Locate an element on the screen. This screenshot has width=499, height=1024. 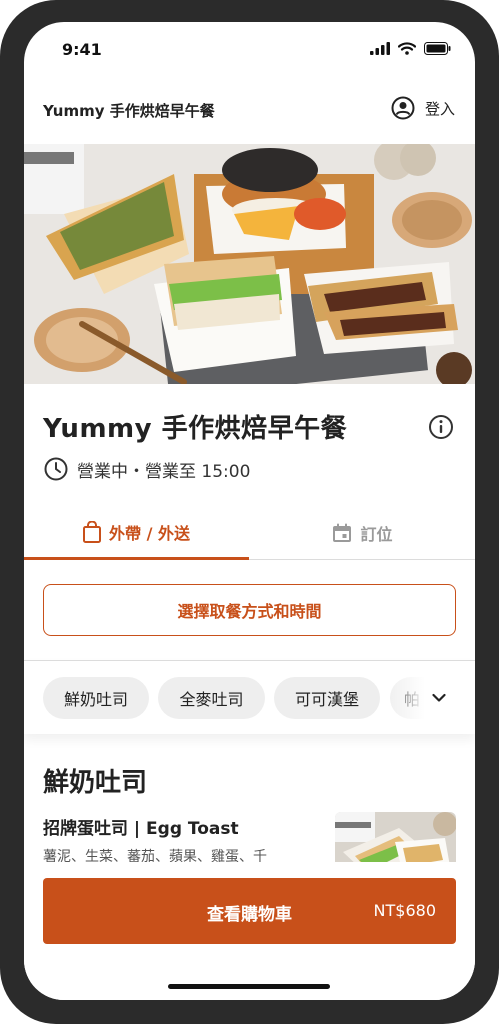
tab-reservation: 訂位 is located at coordinates (362, 533).